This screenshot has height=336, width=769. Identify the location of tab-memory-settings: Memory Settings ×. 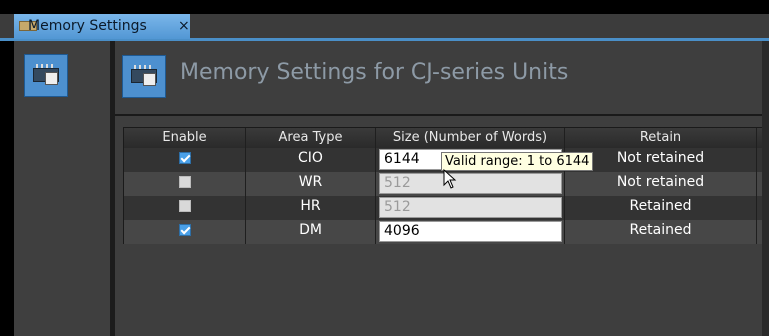
(102, 26).